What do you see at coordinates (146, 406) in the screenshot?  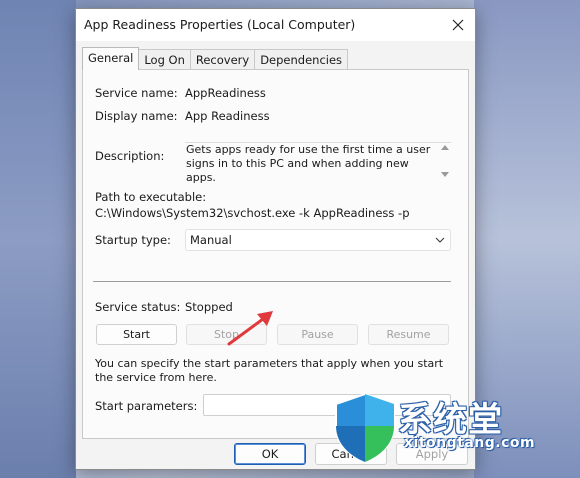 I see `start-params-label: Start parameters:` at bounding box center [146, 406].